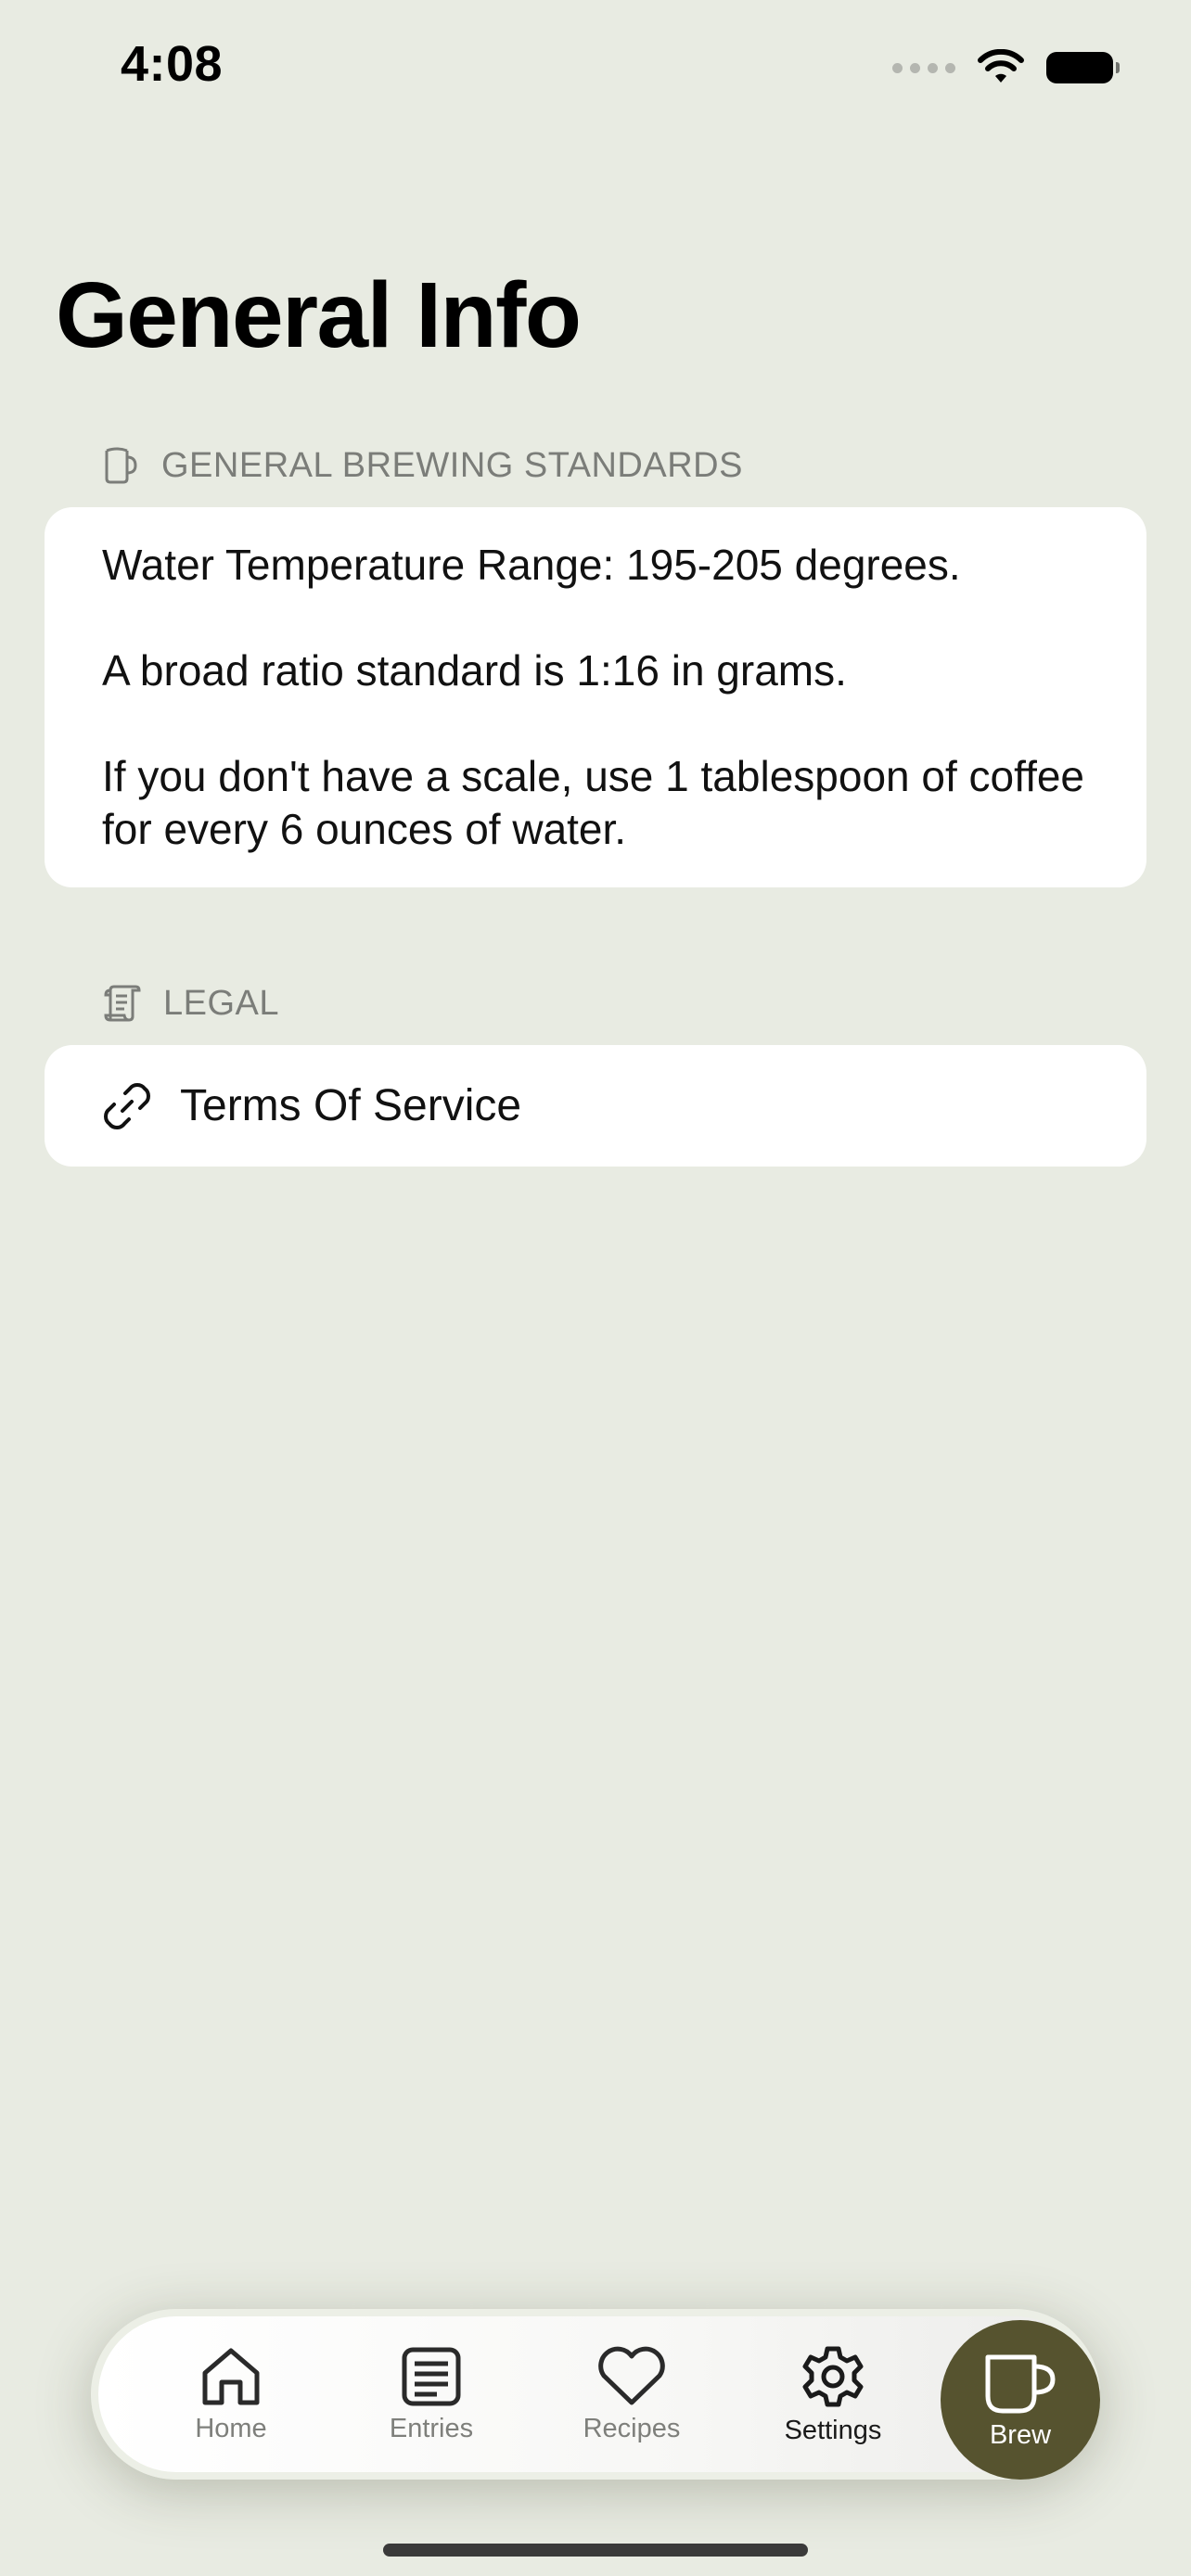 This screenshot has width=1191, height=2576. I want to click on brewing-info-text: A broad ratio standard is 1:16 in grams., so click(475, 670).